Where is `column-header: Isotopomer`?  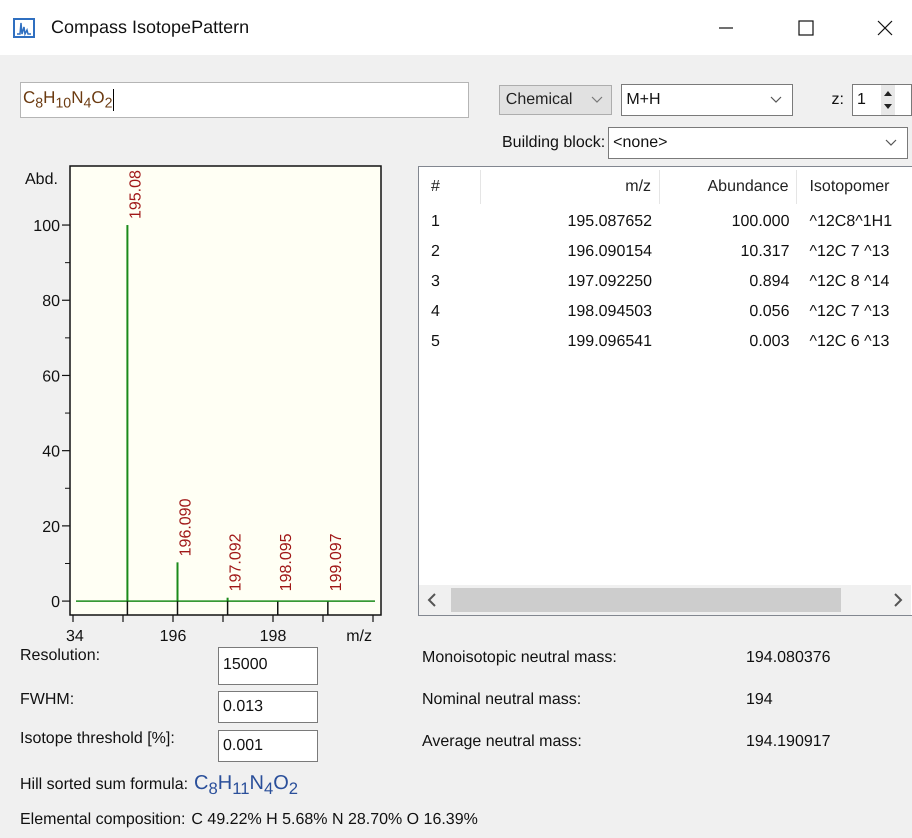 column-header: Isotopomer is located at coordinates (854, 187).